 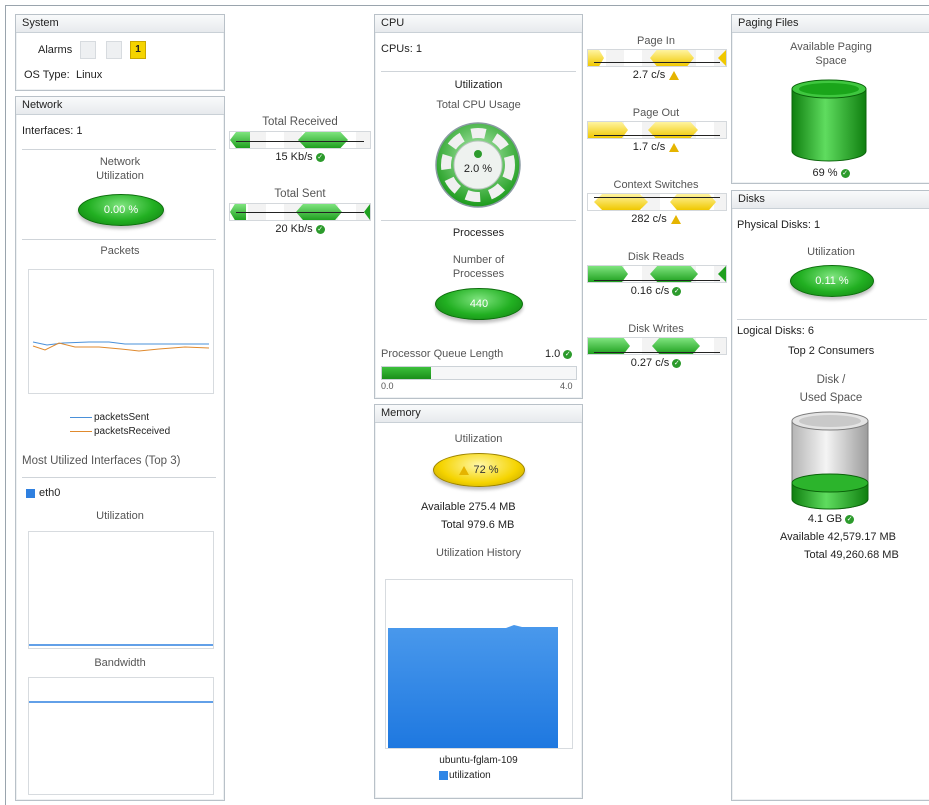 I want to click on alarms-label: Alarms, so click(x=55, y=50).